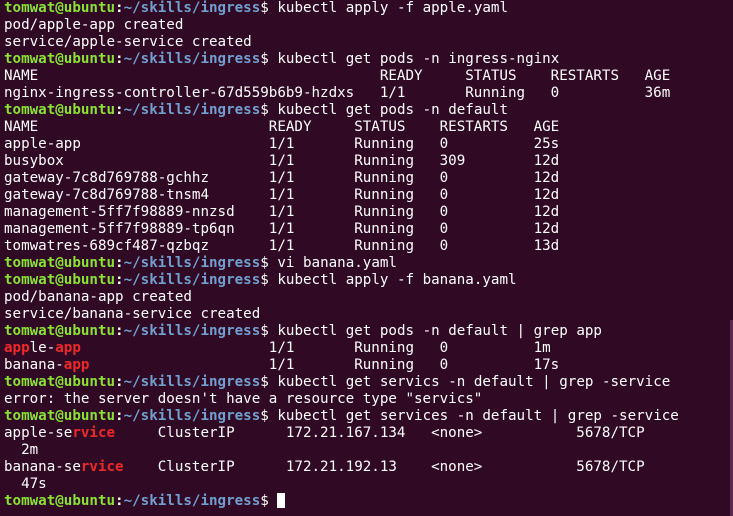 This screenshot has width=733, height=516. I want to click on output-text: 1/1 Running 0 1m, so click(315, 348).